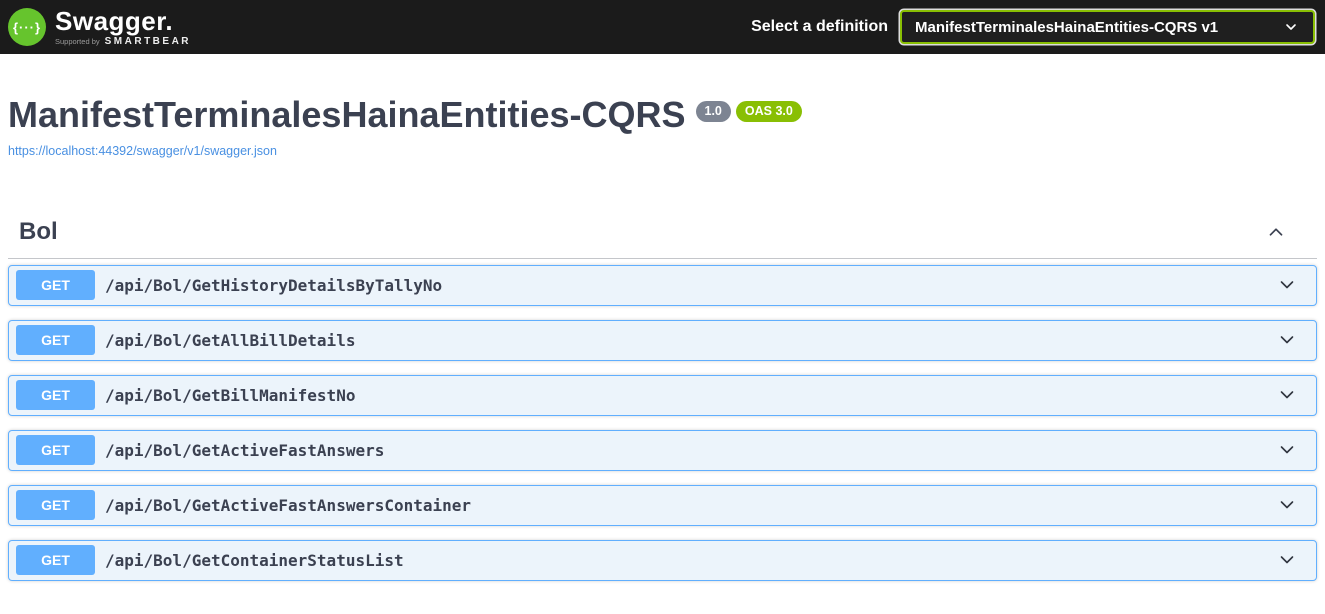 This screenshot has height=614, width=1325. What do you see at coordinates (254, 560) in the screenshot?
I see `operation-path: /api/Bol/GetContainerStatusList` at bounding box center [254, 560].